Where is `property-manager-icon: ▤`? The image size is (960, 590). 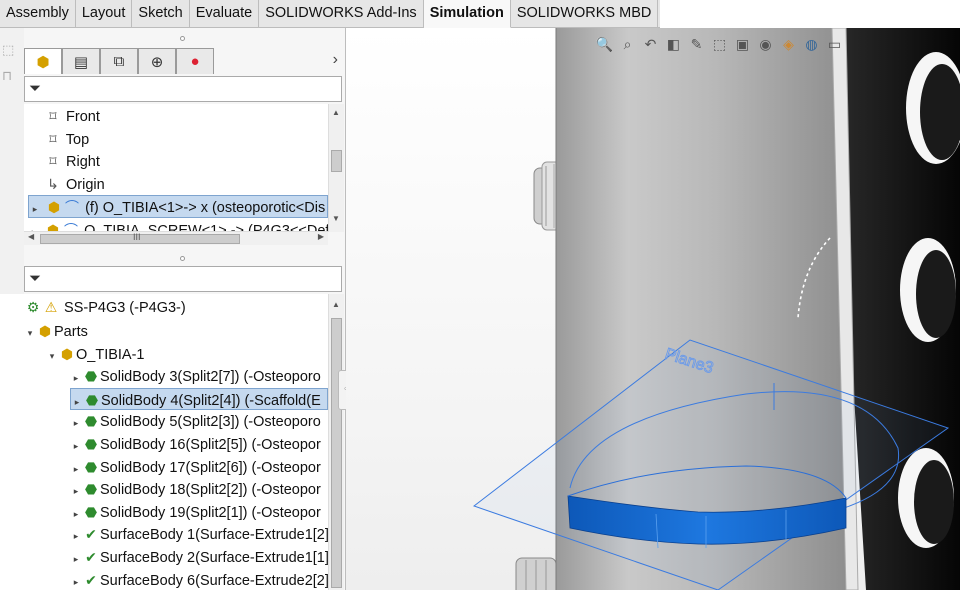
property-manager-icon: ▤ is located at coordinates (81, 61).